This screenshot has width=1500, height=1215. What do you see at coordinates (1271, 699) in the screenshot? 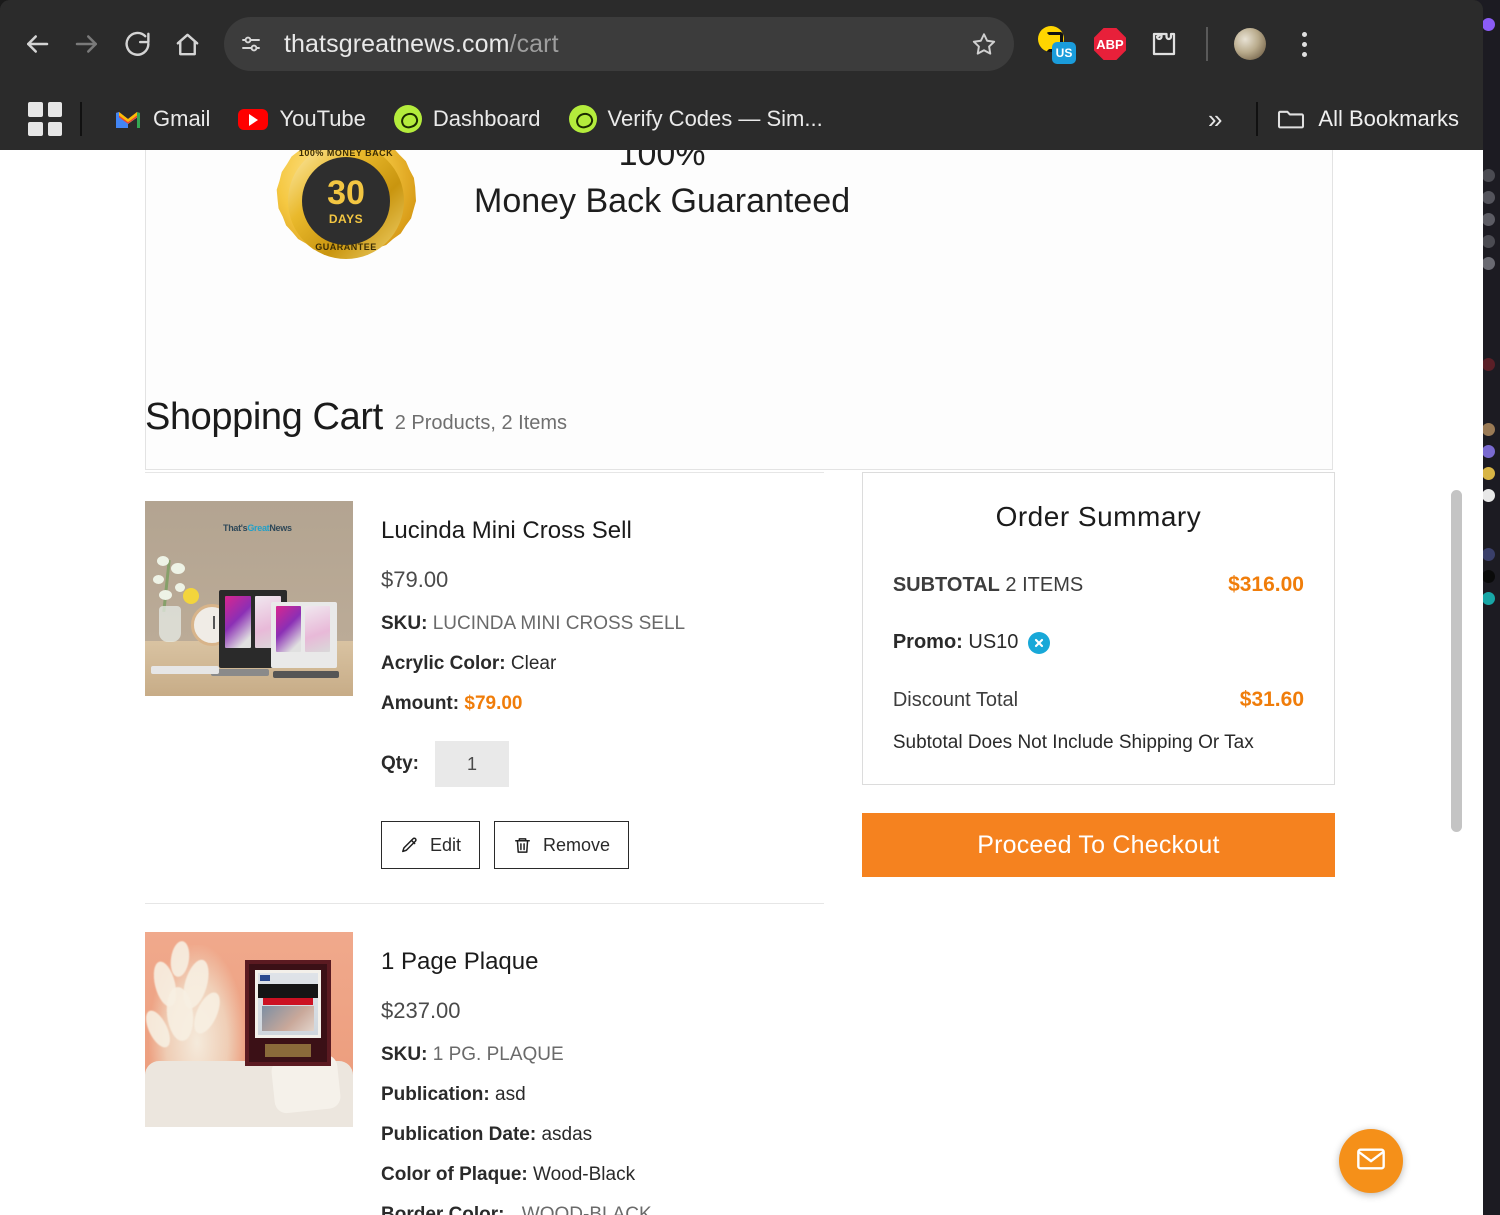
I see `discount-value: $31.60` at bounding box center [1271, 699].